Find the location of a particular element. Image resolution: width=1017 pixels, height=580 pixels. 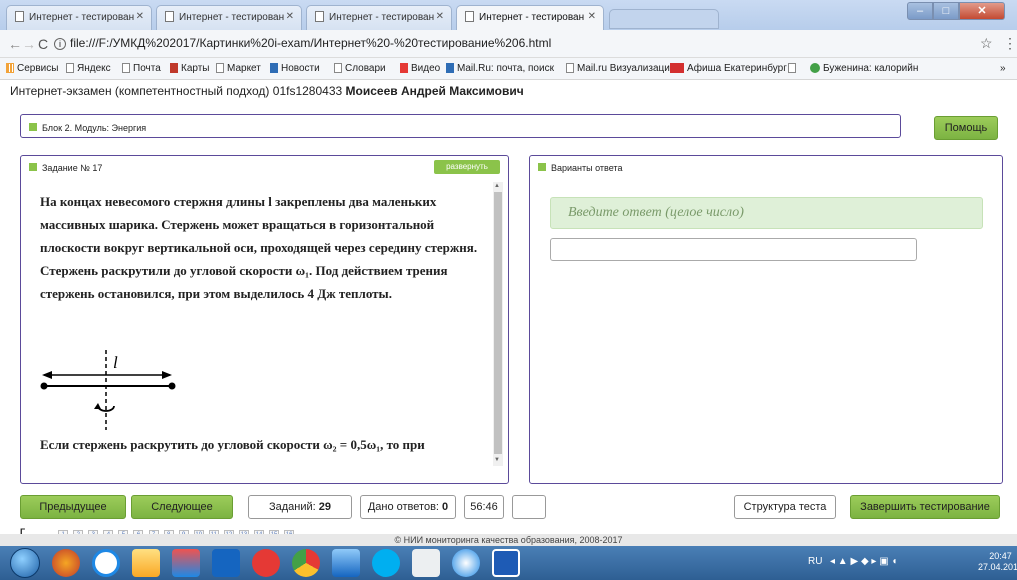

minimize-button: – is located at coordinates (920, 11).